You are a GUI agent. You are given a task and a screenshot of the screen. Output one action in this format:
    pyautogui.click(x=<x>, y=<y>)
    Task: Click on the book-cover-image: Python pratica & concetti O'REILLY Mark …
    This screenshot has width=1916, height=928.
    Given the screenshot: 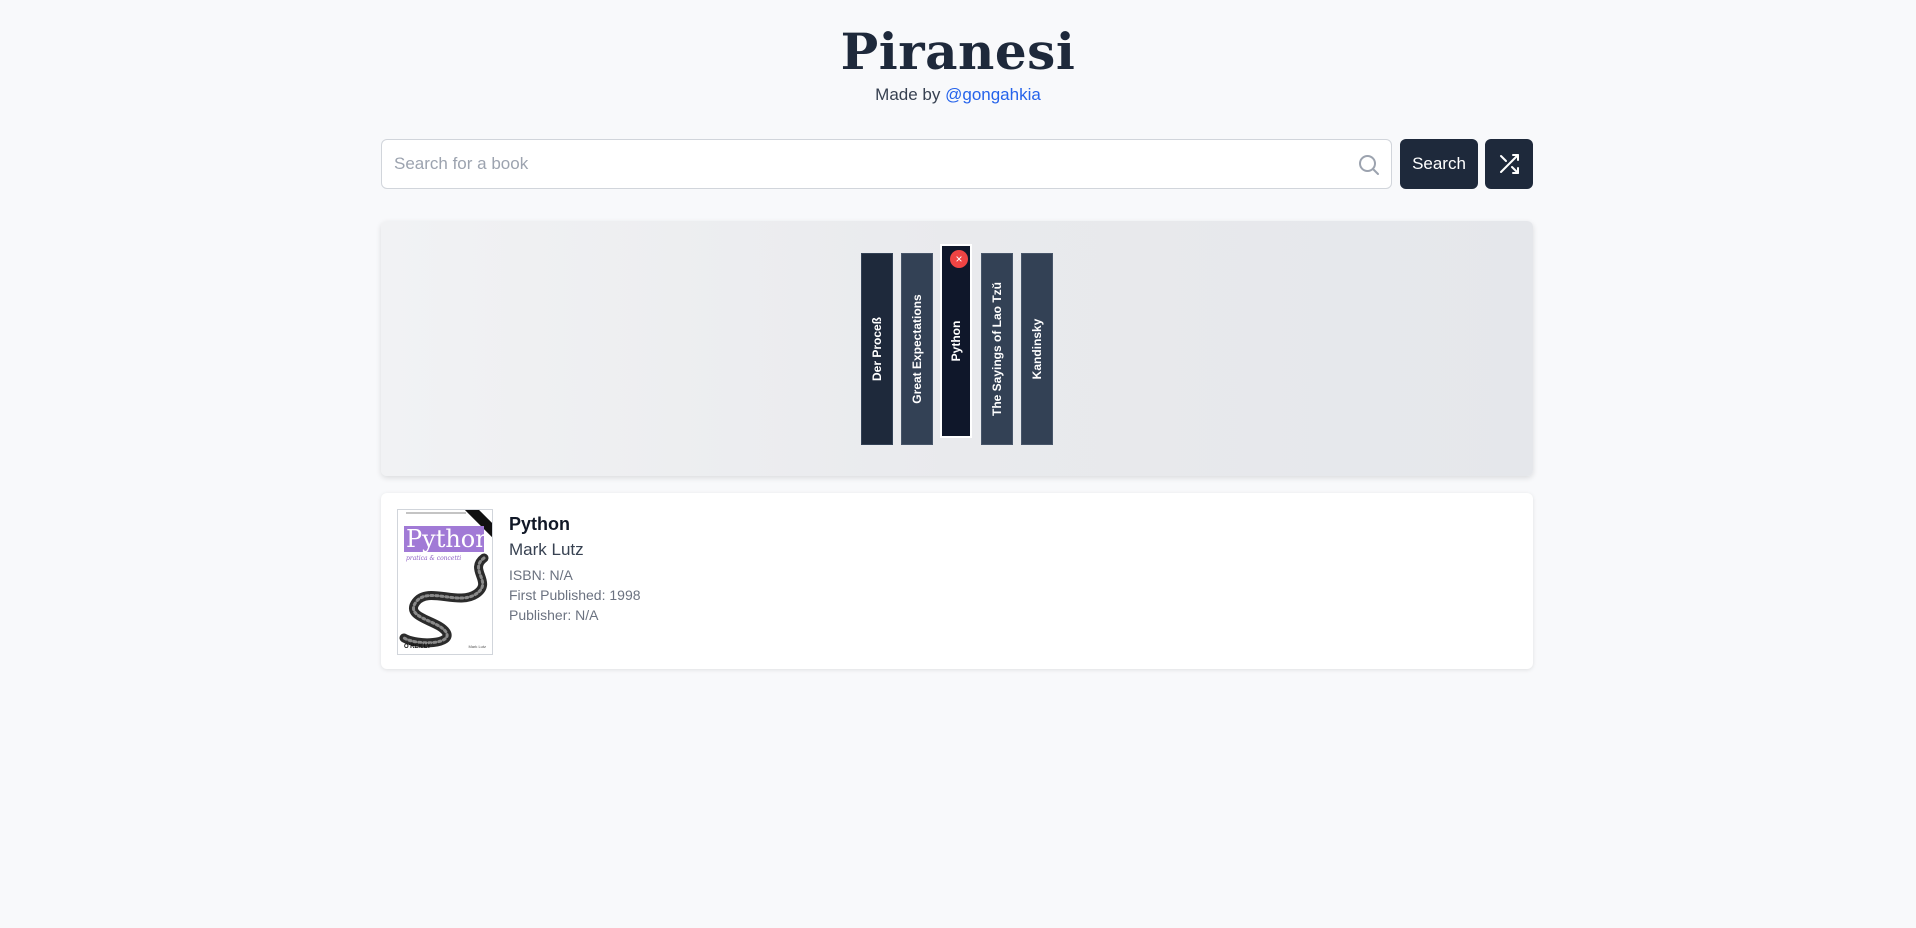 What is the action you would take?
    pyautogui.click(x=445, y=582)
    